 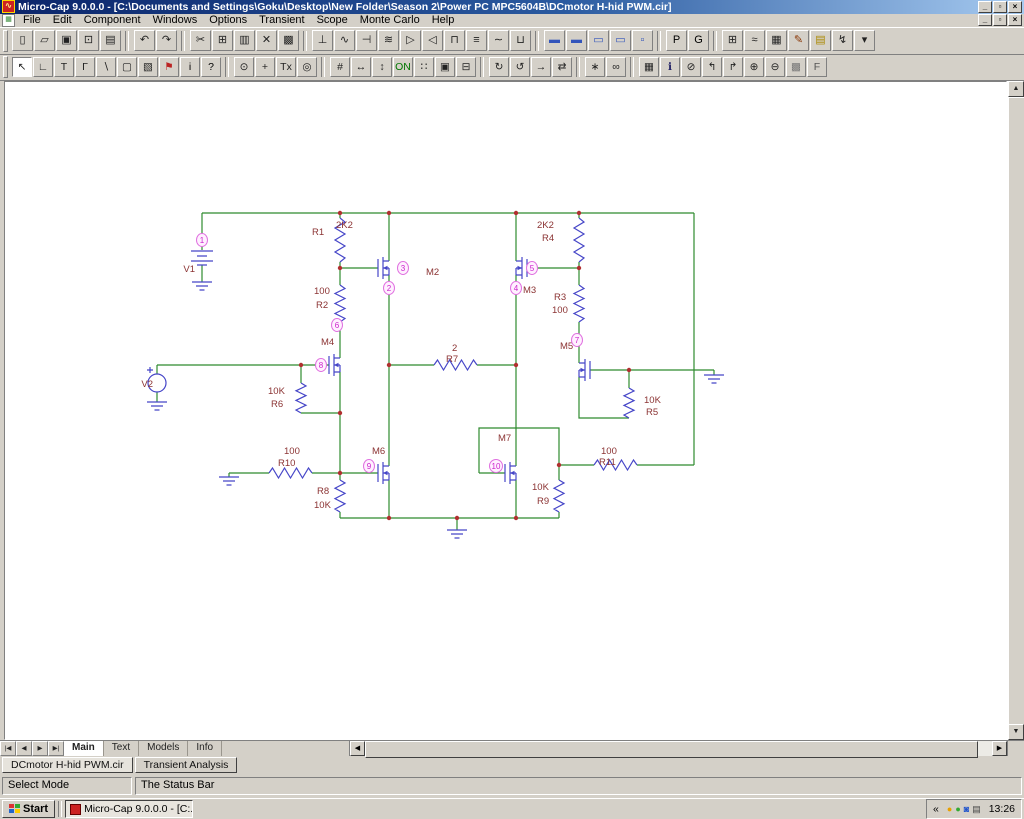 What do you see at coordinates (620, 41) in the screenshot?
I see `window-schematic-button: ▭` at bounding box center [620, 41].